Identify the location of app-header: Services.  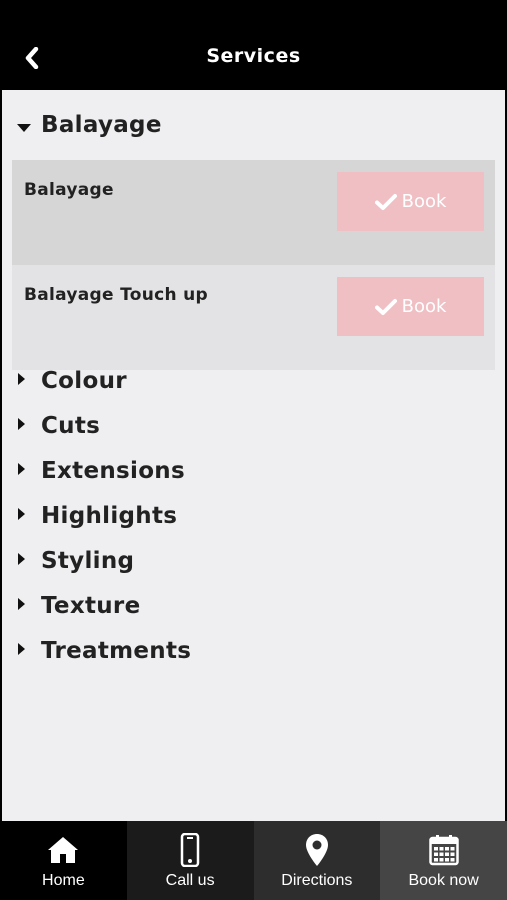
(253, 45).